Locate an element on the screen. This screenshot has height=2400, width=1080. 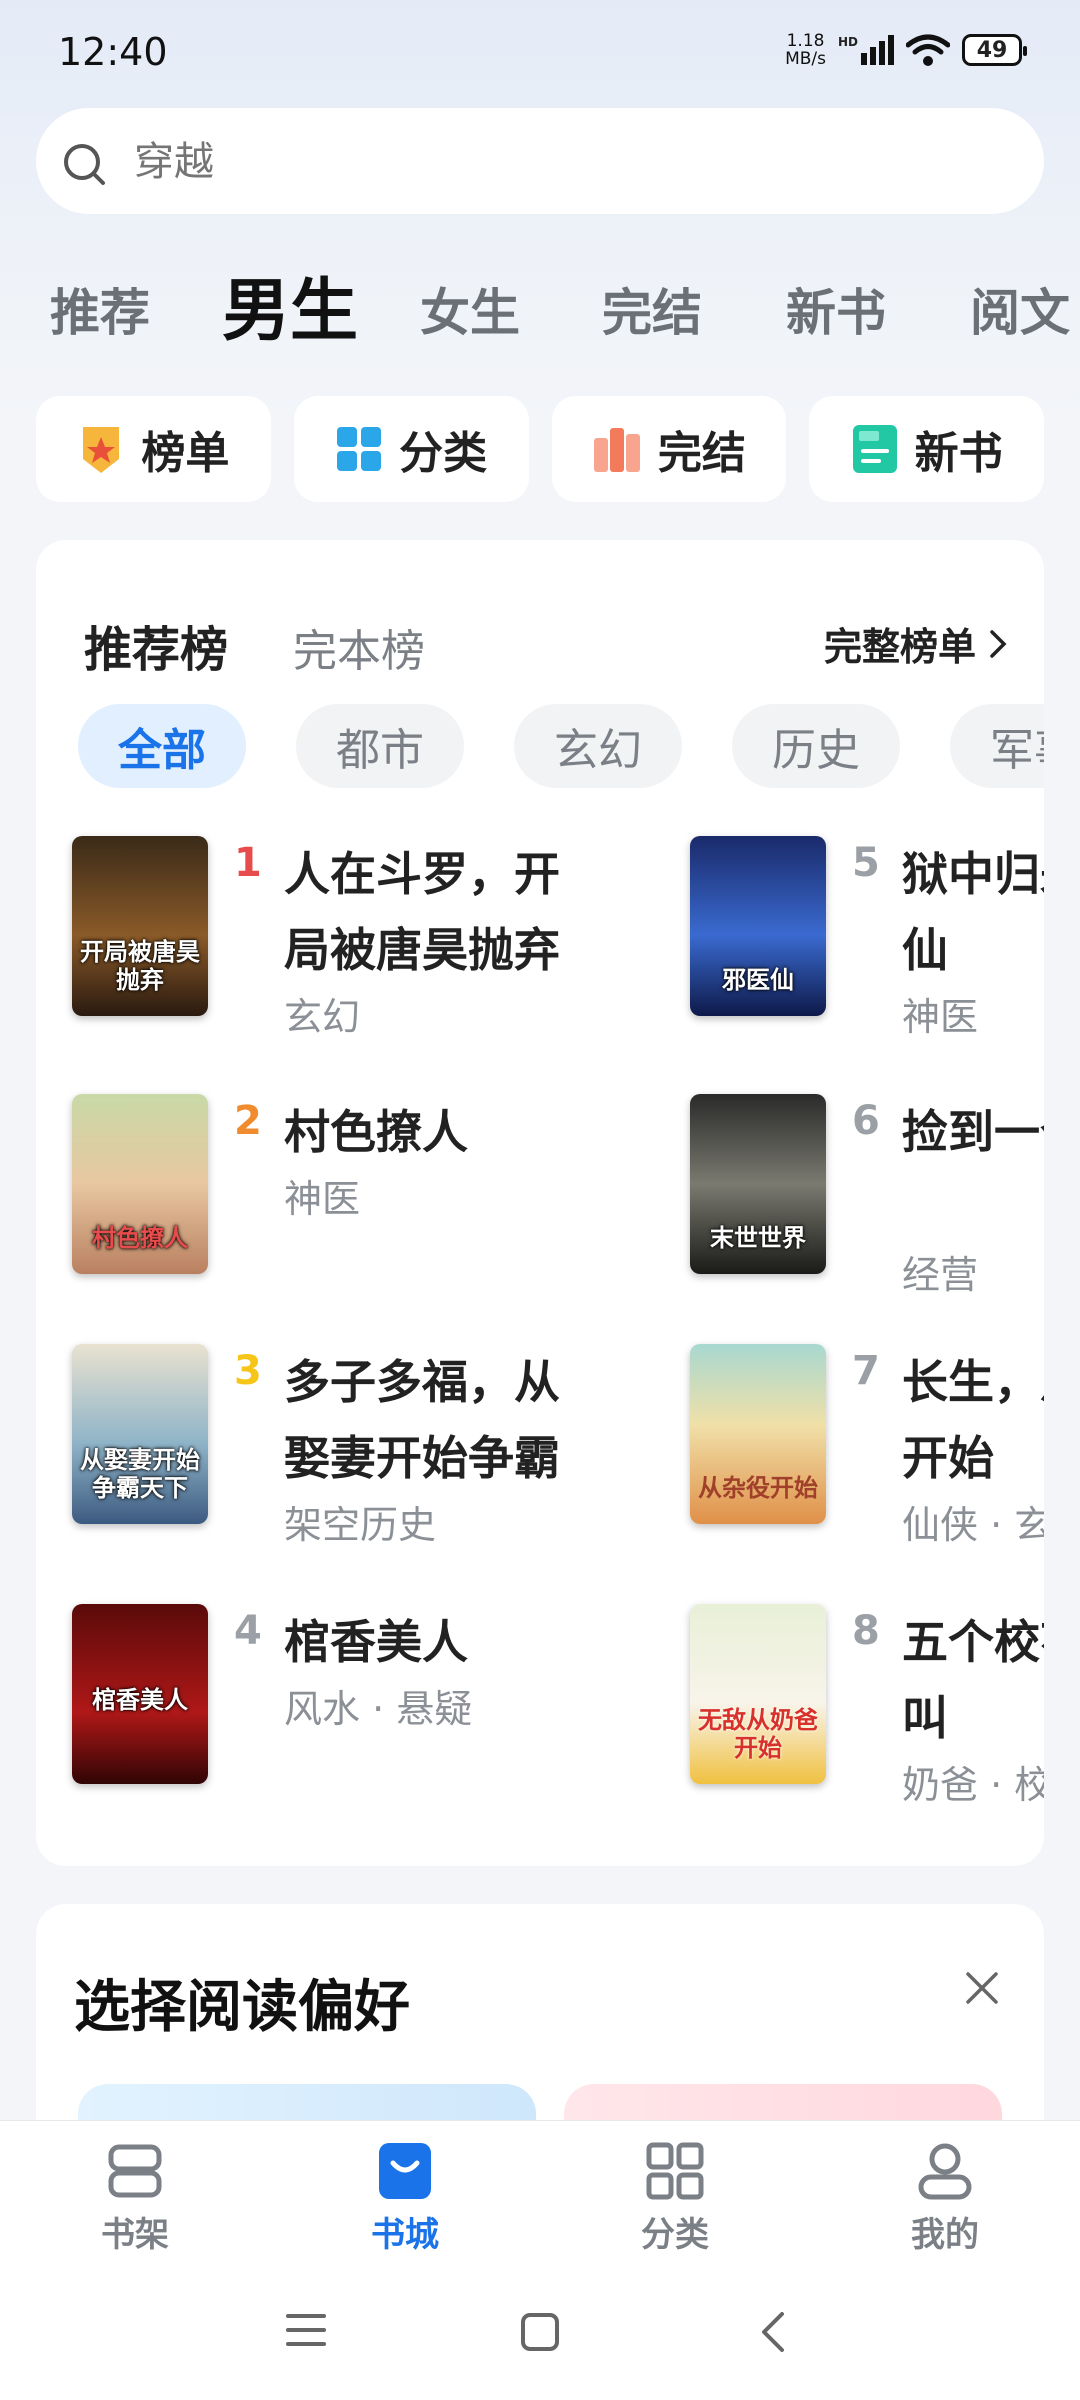
tab-female: 女生 is located at coordinates (470, 309).